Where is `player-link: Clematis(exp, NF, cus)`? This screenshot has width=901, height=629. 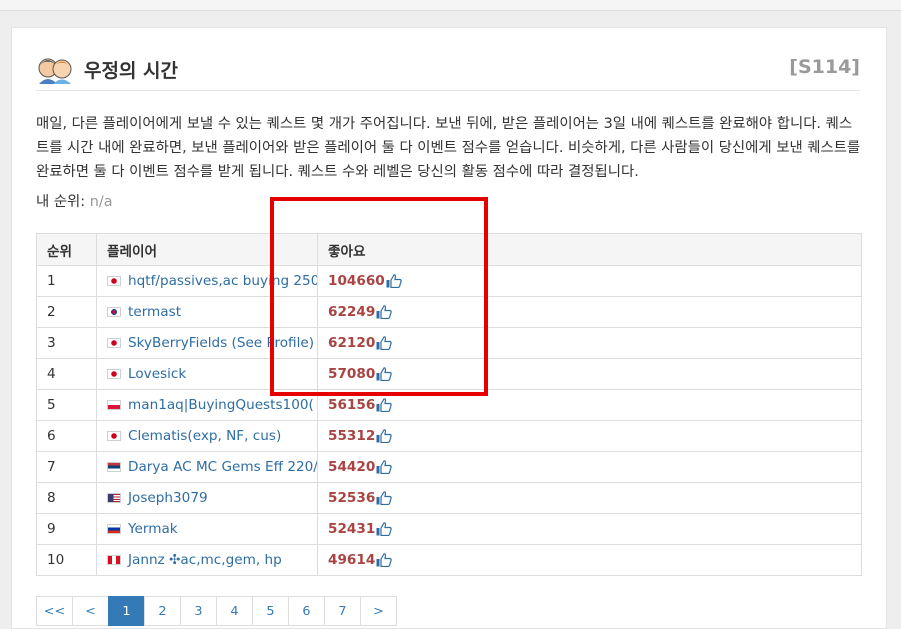 player-link: Clematis(exp, NF, cus) is located at coordinates (204, 436).